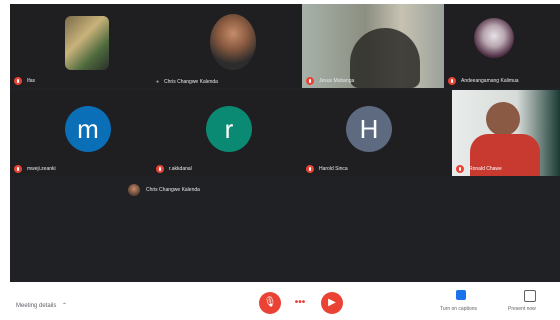 The width and height of the screenshot is (560, 320). Describe the element at coordinates (327, 169) in the screenshot. I see `participant-name: Harold Sinca` at that location.